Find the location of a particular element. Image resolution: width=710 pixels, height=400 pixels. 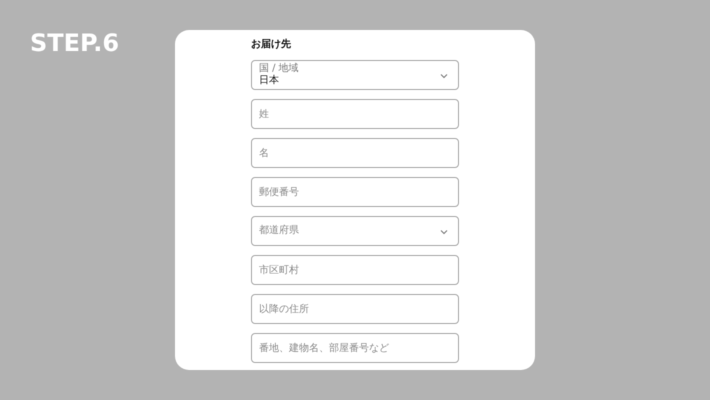

input-field: 姓 is located at coordinates (355, 114).